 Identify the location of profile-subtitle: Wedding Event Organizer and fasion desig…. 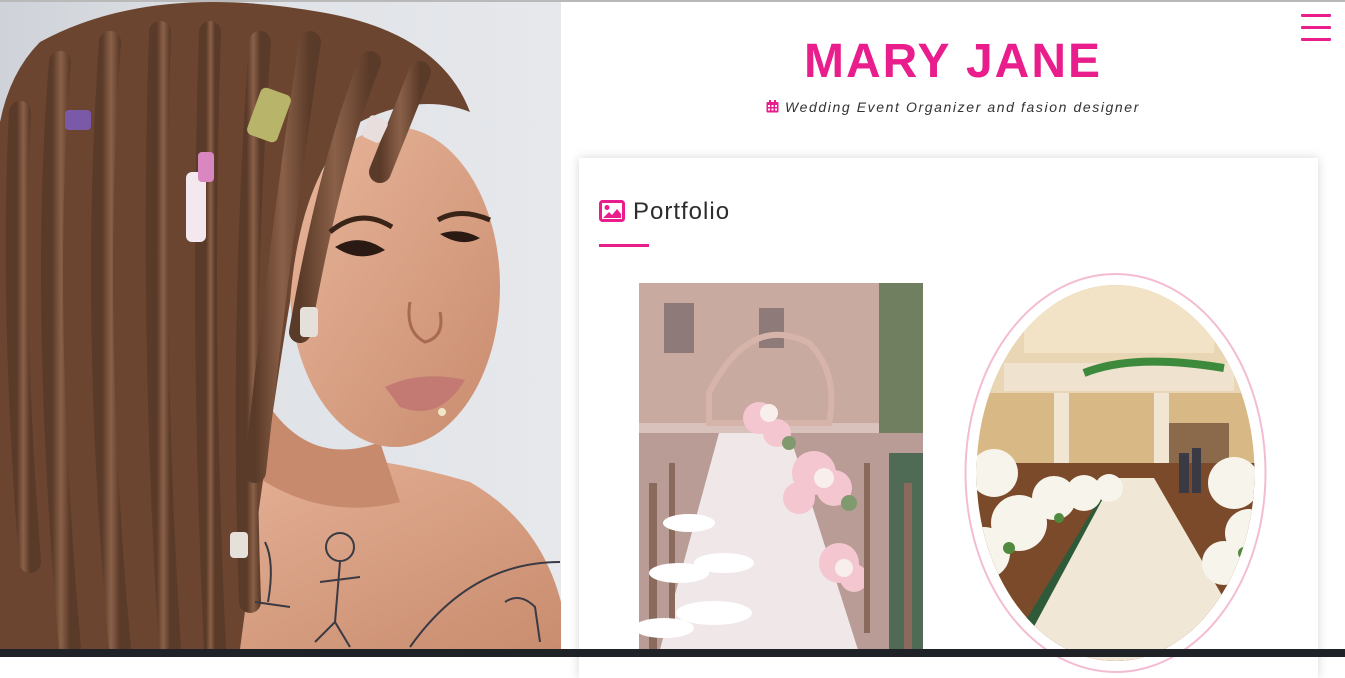
(953, 107).